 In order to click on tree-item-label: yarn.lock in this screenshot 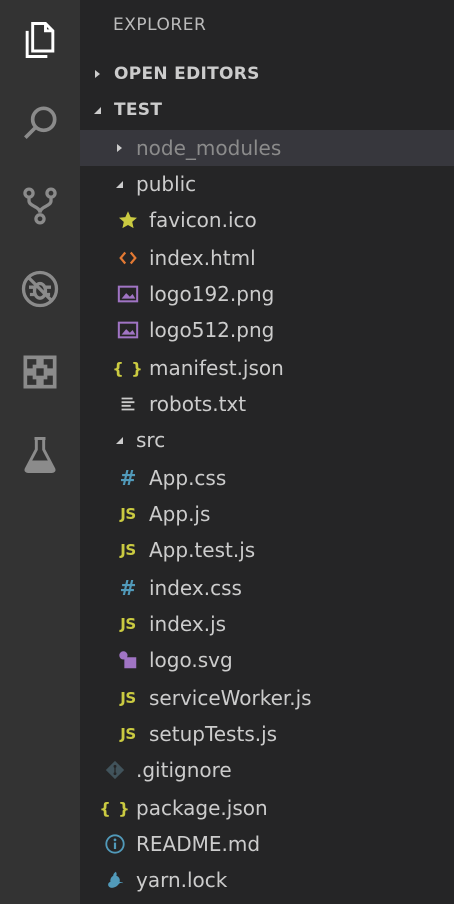, I will do `click(182, 880)`.